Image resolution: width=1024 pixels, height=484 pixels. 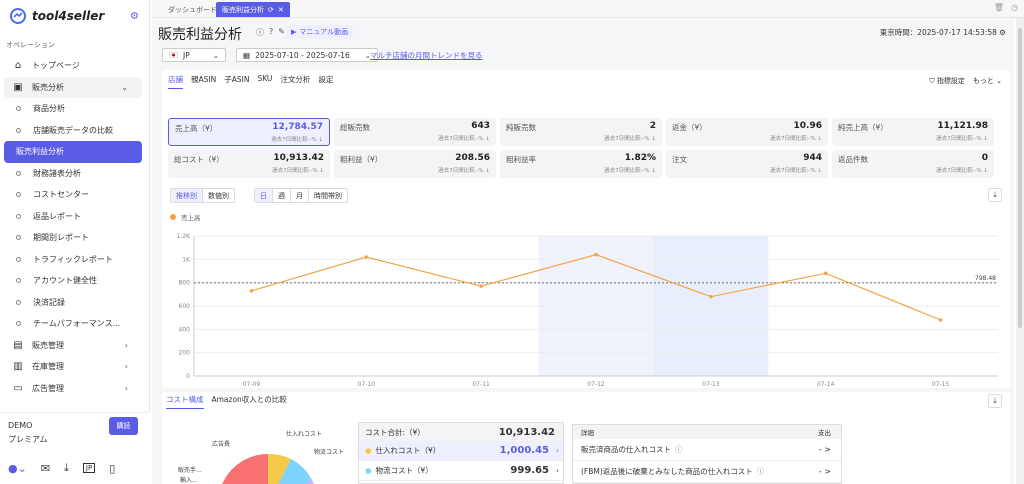 I want to click on metric-card: 注文 944 過去7日間比較:-% ↓, so click(x=747, y=164).